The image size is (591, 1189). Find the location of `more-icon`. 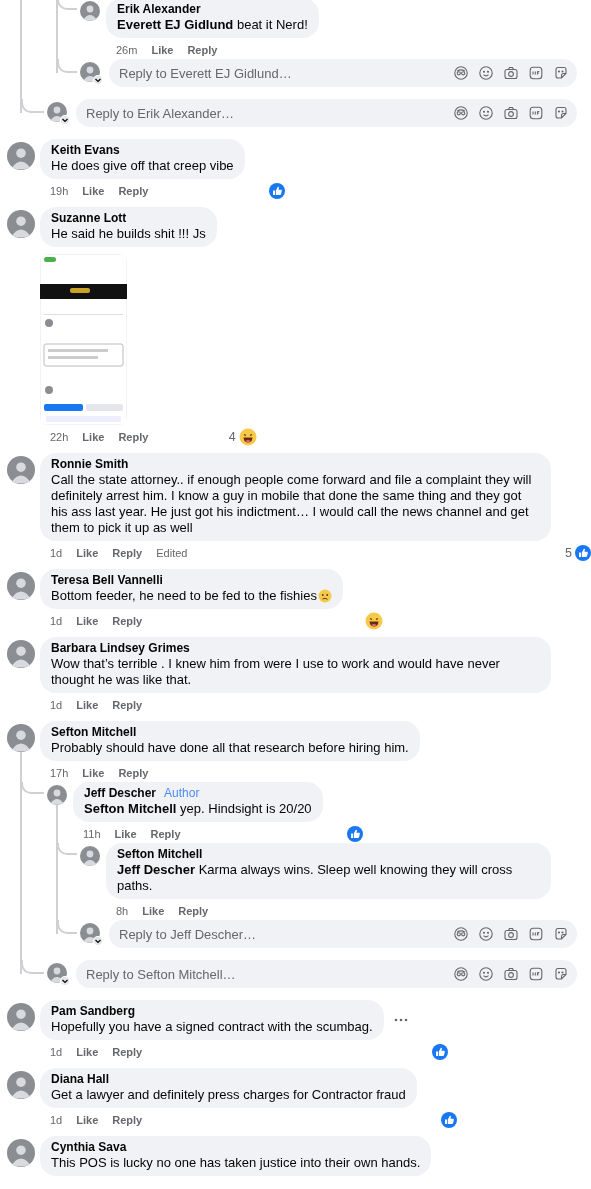

more-icon is located at coordinates (400, 1020).